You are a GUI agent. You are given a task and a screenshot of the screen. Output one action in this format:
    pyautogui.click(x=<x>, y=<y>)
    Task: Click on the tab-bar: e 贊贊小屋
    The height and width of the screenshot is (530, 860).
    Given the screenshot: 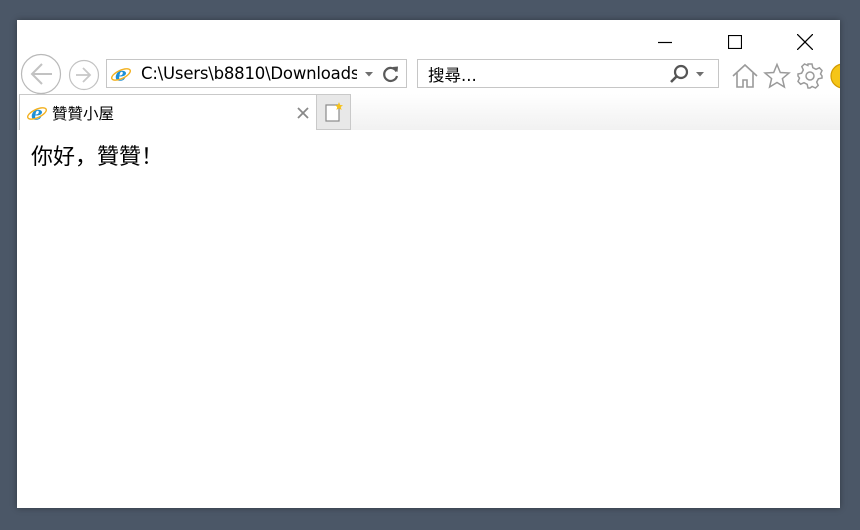 What is the action you would take?
    pyautogui.click(x=428, y=112)
    